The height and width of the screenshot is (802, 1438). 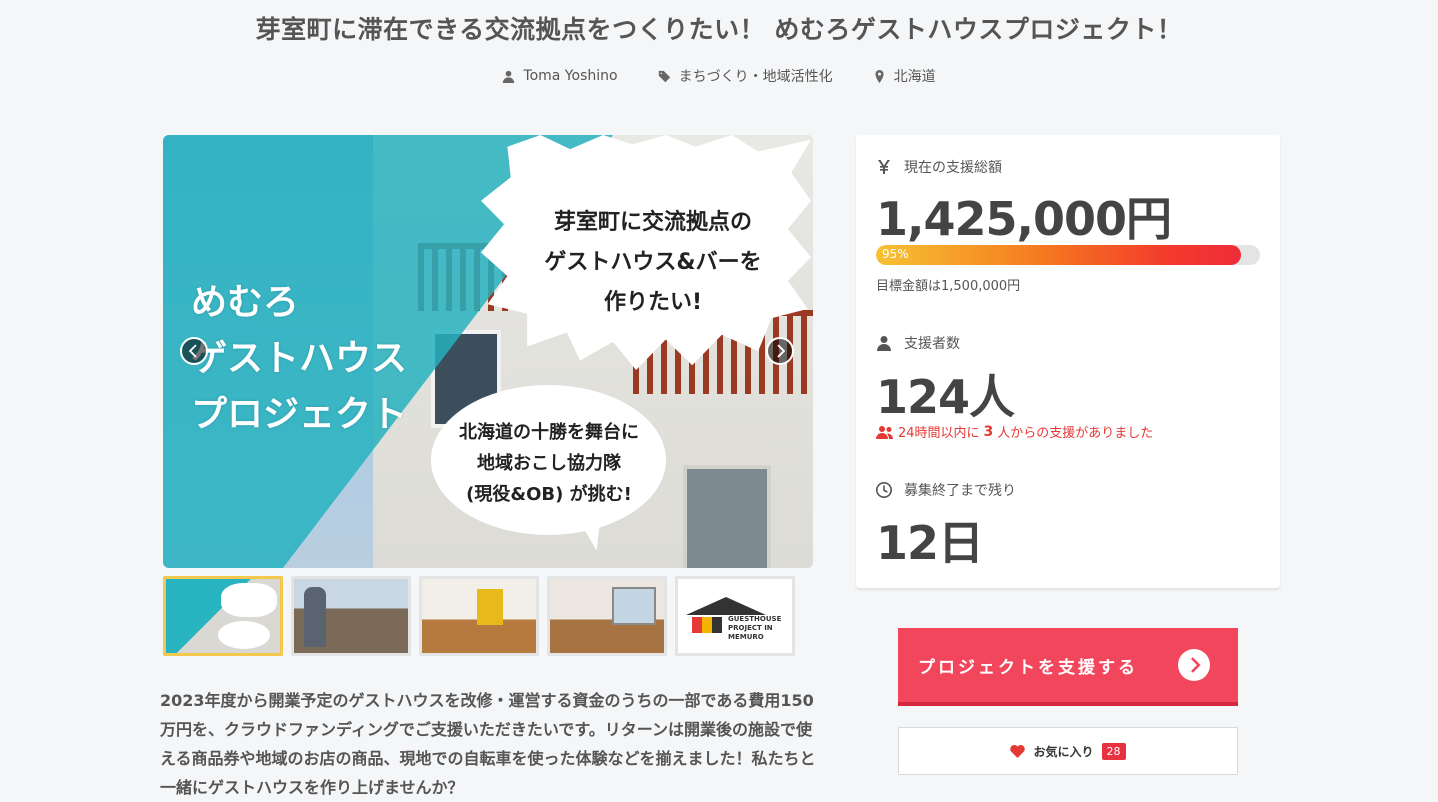 What do you see at coordinates (653, 262) in the screenshot?
I see `burst-text: 芽室町に交流拠点の ゲストハウス&バーを 作りたい!` at bounding box center [653, 262].